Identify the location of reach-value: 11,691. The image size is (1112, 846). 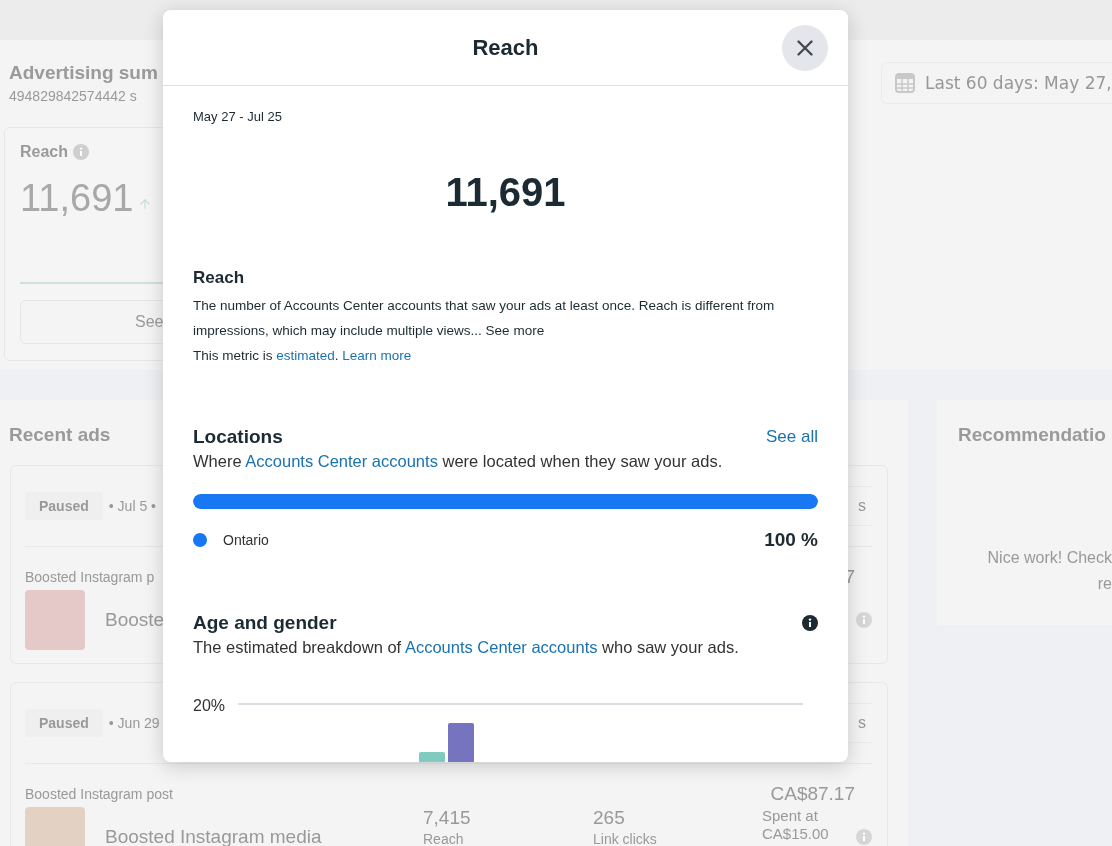
(77, 198).